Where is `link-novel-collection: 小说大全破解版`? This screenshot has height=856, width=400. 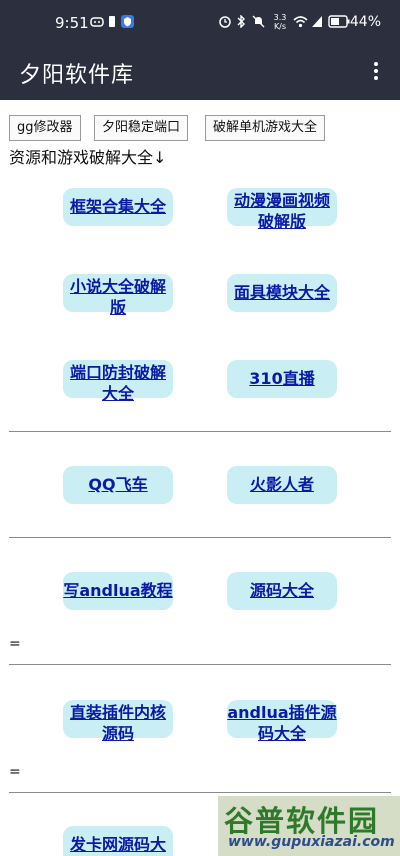
link-novel-collection: 小说大全破解版 is located at coordinates (118, 295).